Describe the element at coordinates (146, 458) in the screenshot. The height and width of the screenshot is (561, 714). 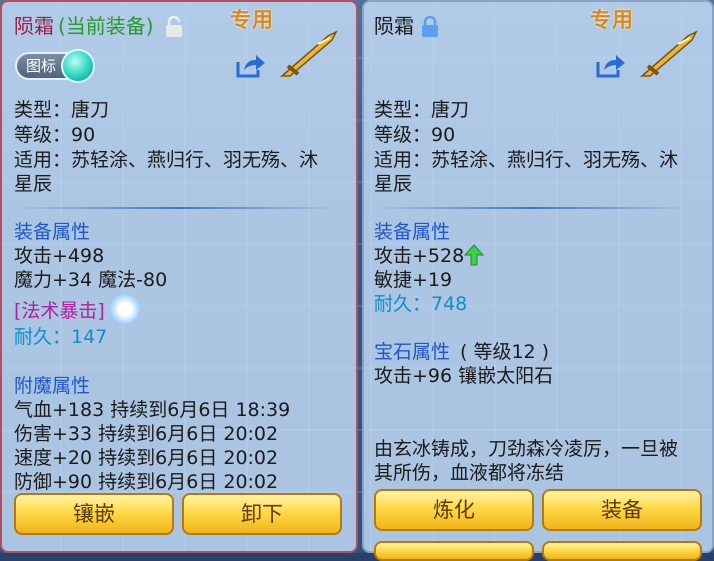
I see `enchant-line: 速度+20 持续到6月6日 20:02` at that location.